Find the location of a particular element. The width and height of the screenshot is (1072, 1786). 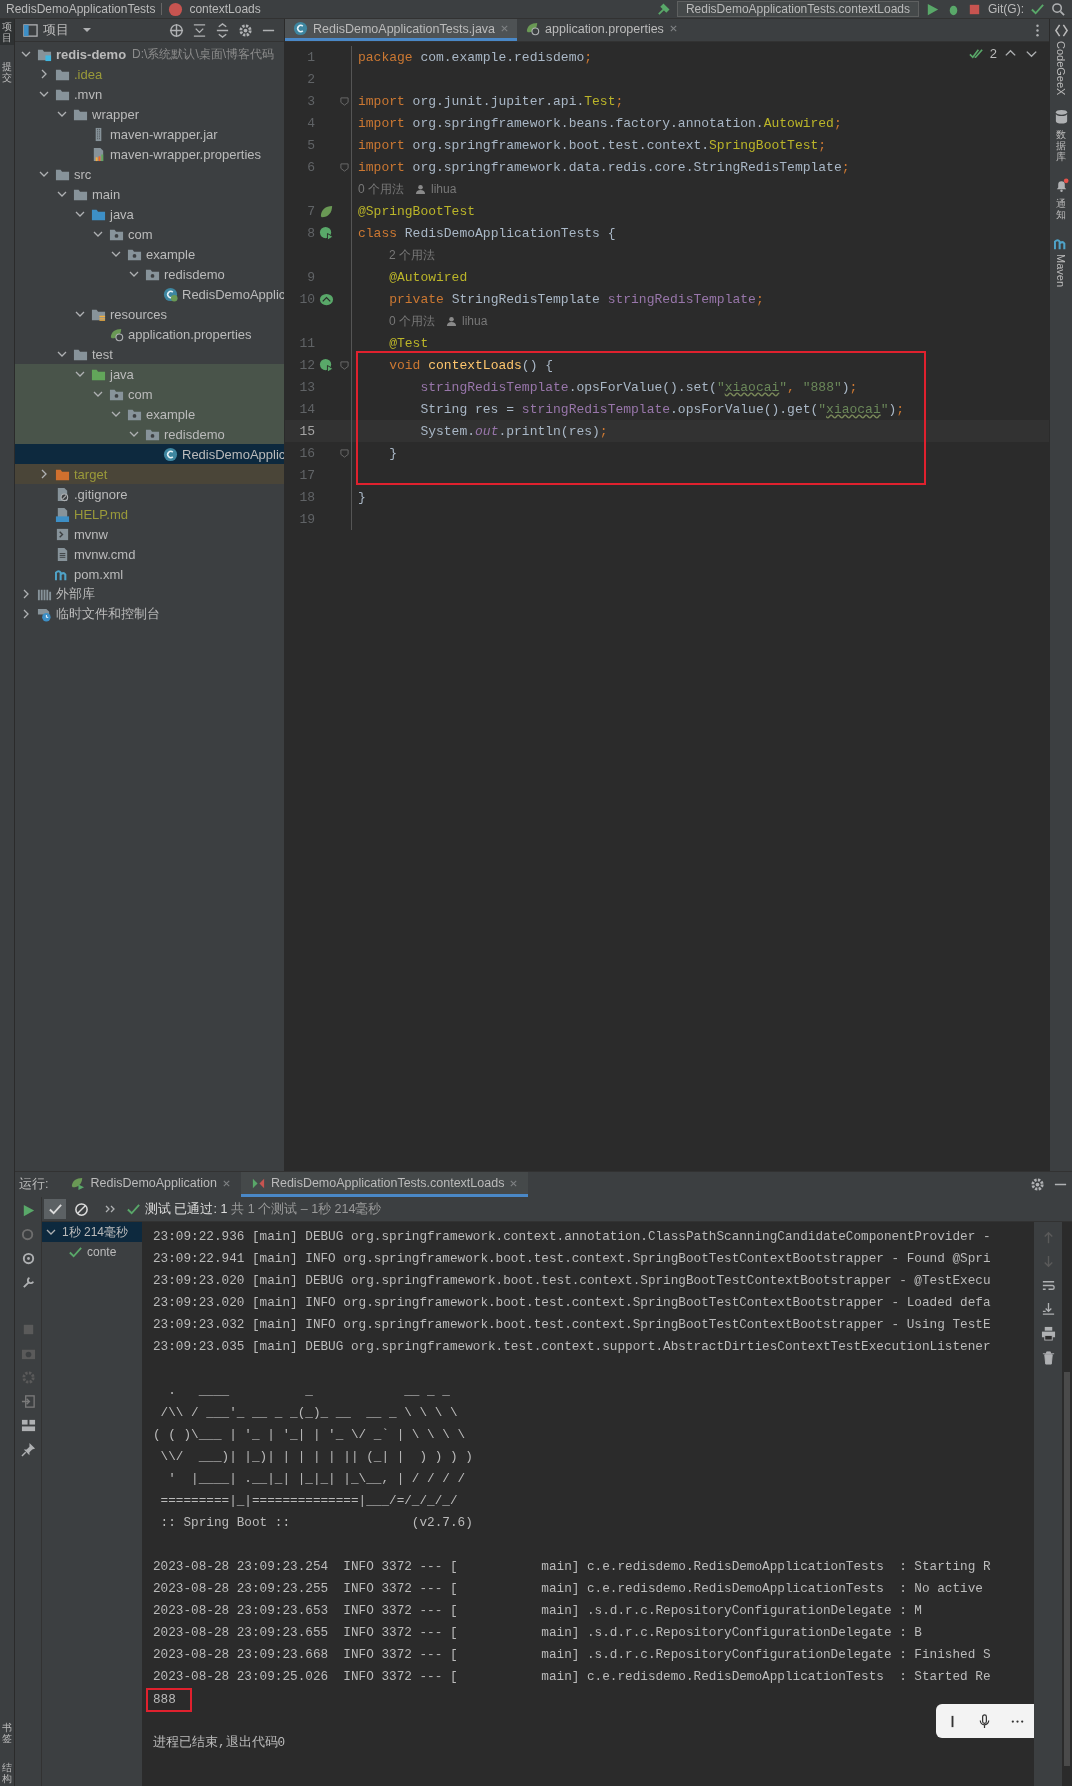

tree-item: maven-wrapper.properties is located at coordinates (149, 154).